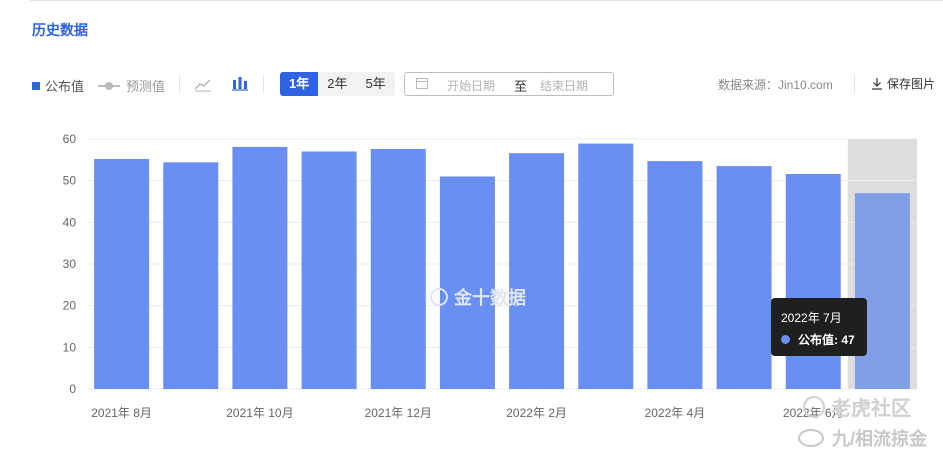 This screenshot has width=943, height=461. I want to click on y-tick-label: 60, so click(70, 139).